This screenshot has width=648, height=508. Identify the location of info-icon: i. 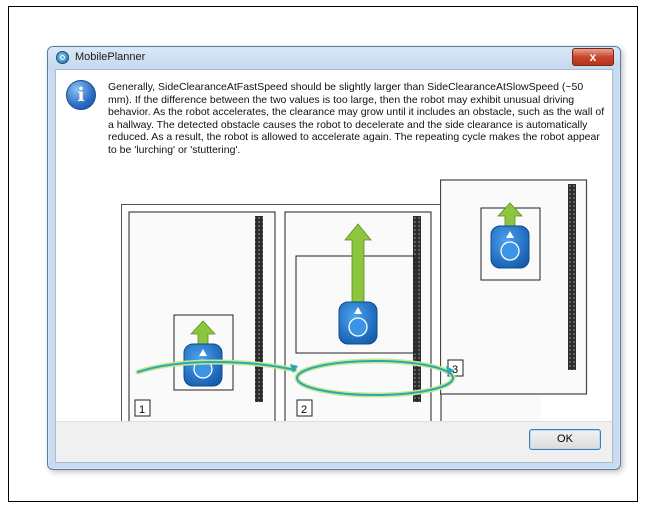
(81, 95).